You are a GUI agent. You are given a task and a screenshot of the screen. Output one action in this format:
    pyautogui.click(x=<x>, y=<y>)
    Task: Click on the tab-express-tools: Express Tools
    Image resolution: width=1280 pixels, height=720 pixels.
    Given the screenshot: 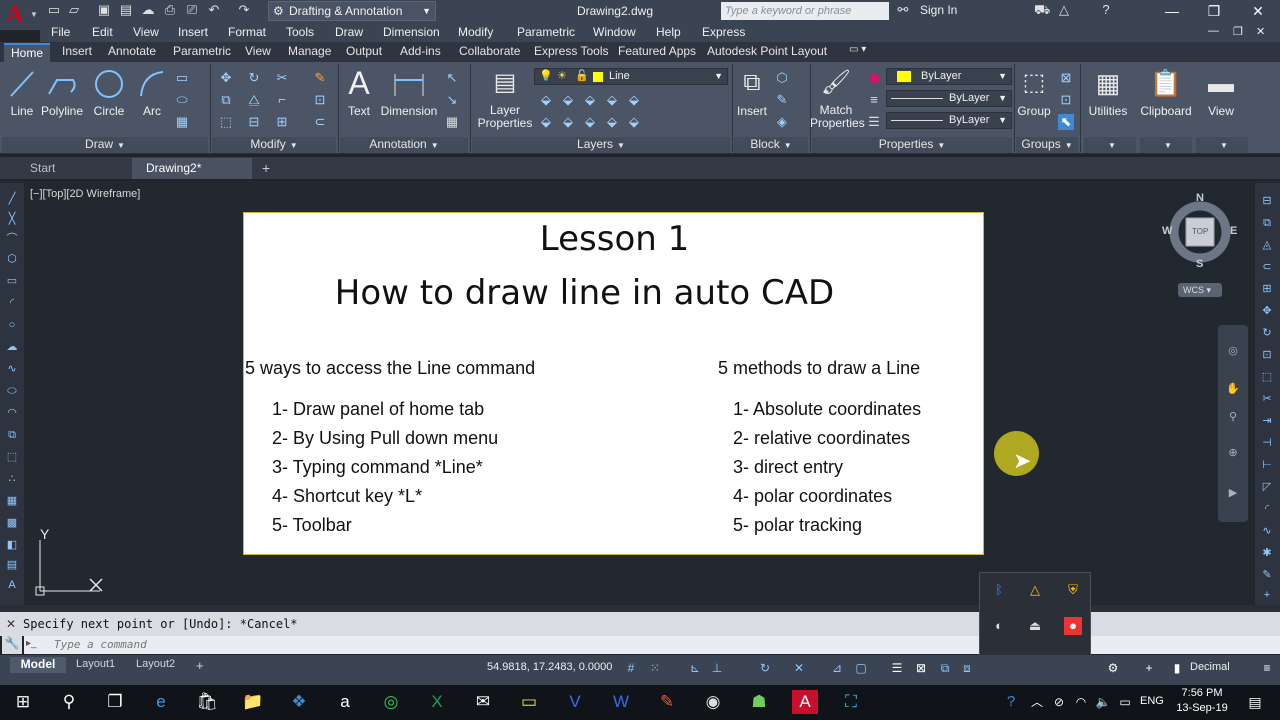 What is the action you would take?
    pyautogui.click(x=571, y=51)
    